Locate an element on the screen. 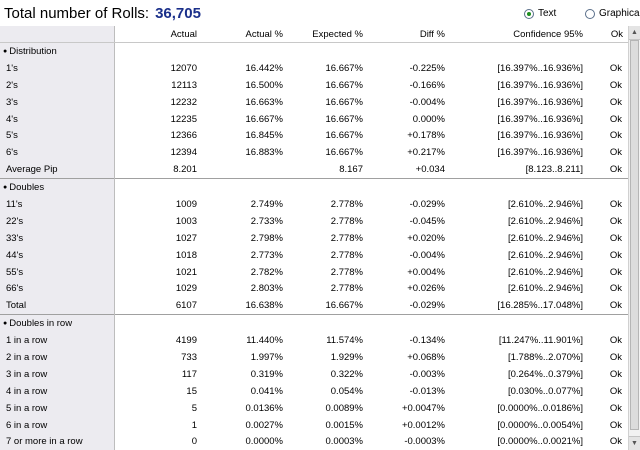 This screenshot has width=640, height=450. column-header: Diff % is located at coordinates (409, 34).